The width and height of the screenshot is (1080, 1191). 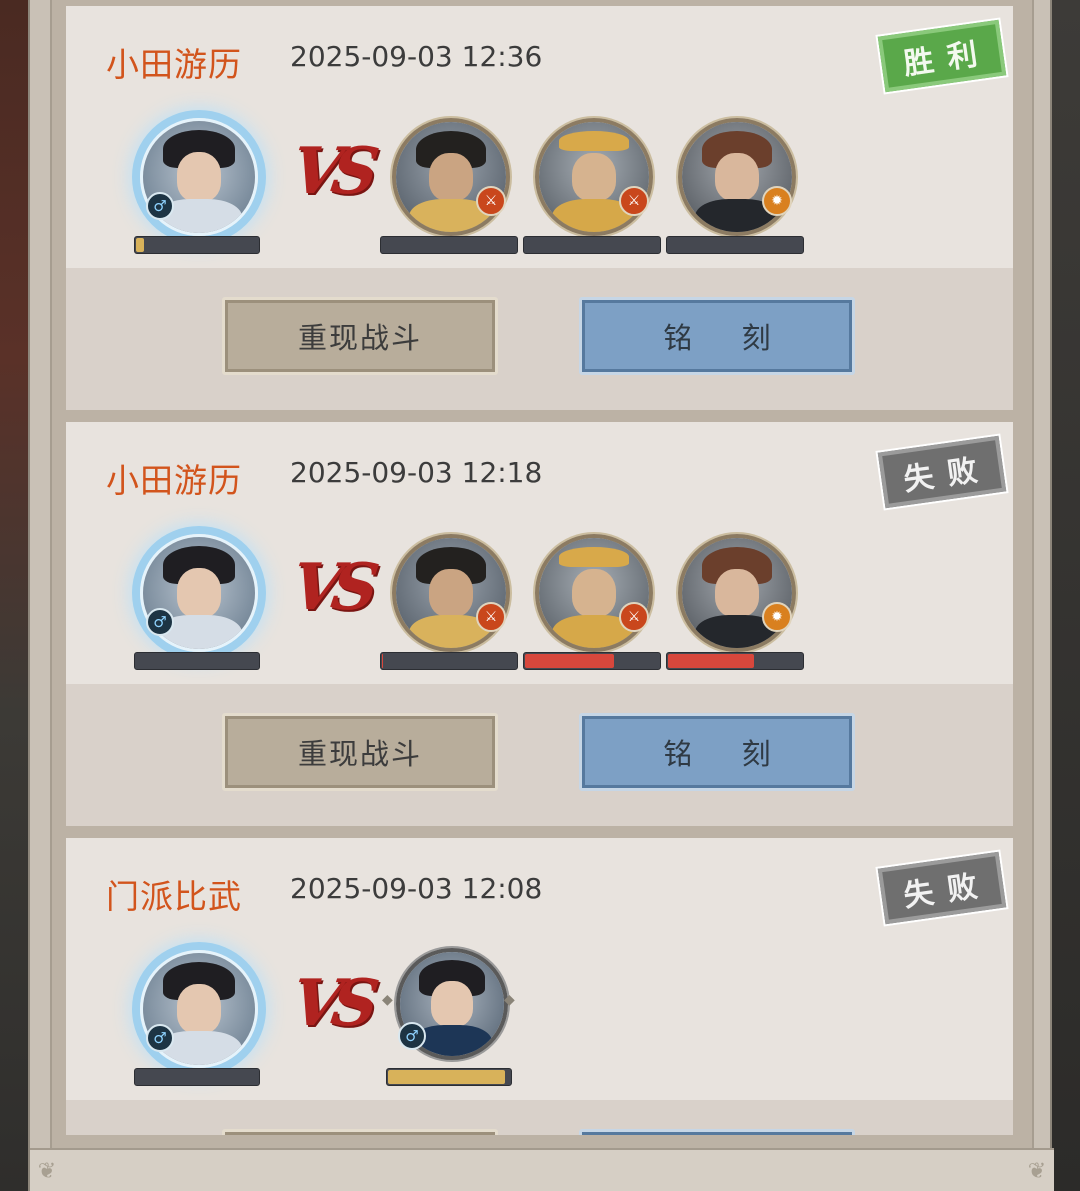 I want to click on replay-battle-button, so click(x=360, y=1132).